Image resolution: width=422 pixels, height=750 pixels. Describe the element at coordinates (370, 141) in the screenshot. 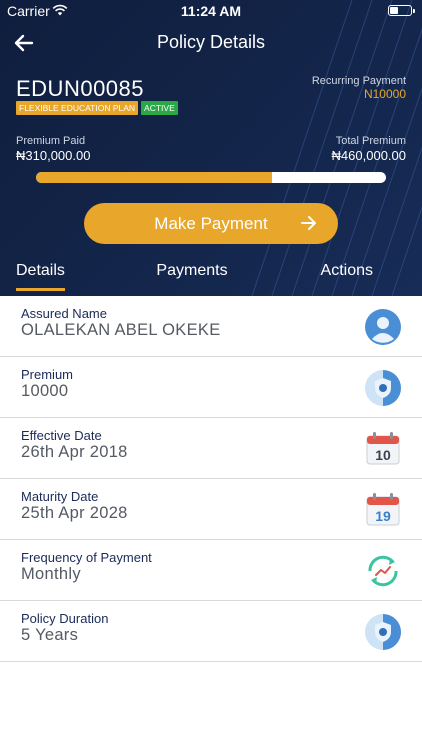

I see `total-premium-label: Total Premium` at that location.